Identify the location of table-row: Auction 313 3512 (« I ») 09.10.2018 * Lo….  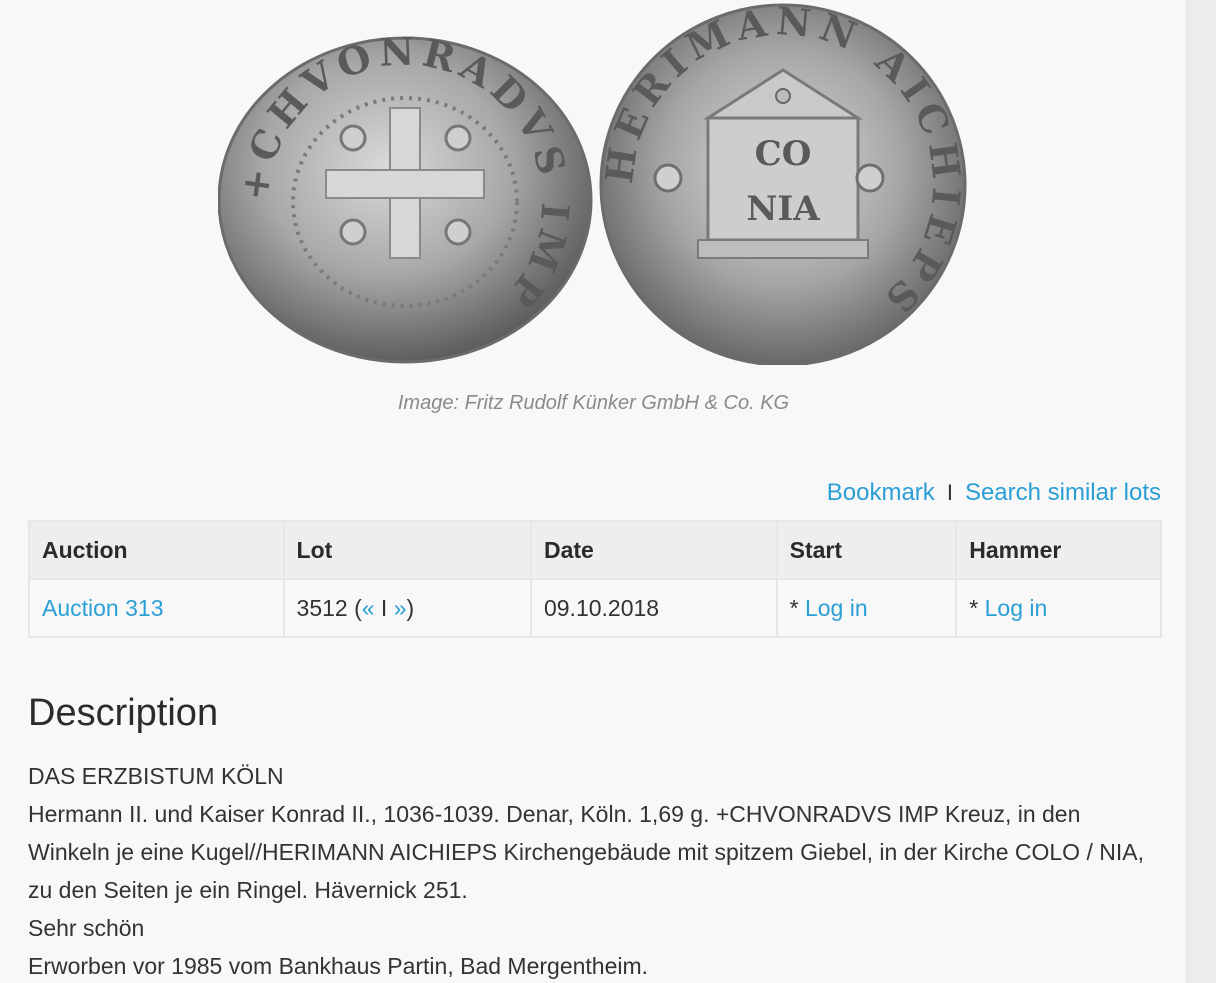
(595, 608).